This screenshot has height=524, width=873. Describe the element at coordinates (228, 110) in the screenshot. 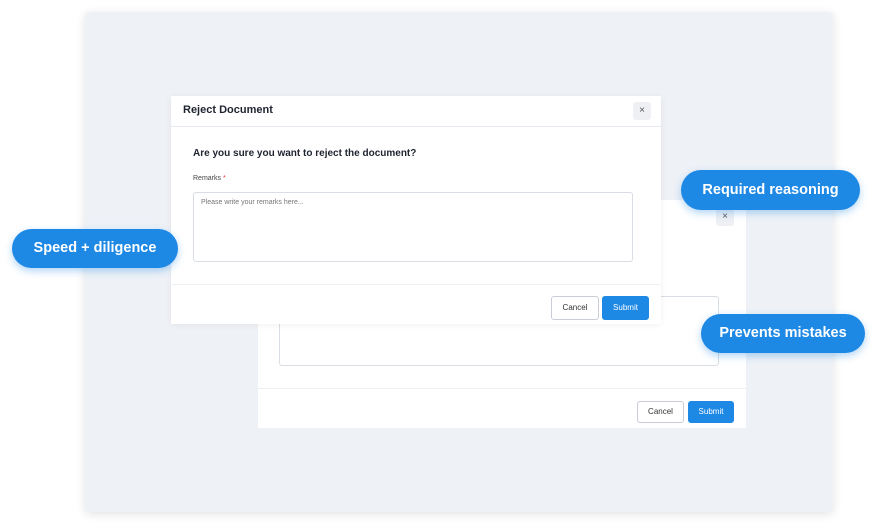

I see `modal-title: Reject Document` at that location.